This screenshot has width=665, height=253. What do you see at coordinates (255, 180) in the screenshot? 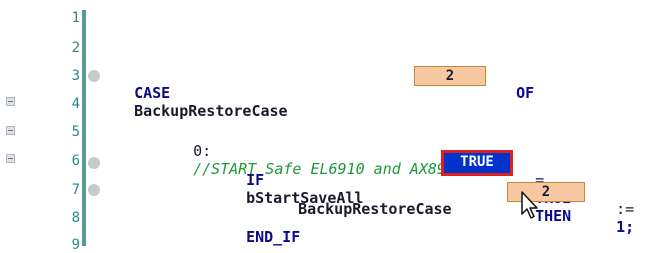
I see `keyword-if: IF` at bounding box center [255, 180].